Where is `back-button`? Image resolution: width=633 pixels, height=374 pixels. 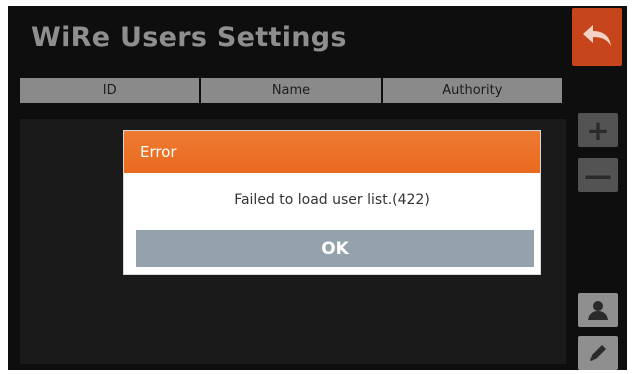 back-button is located at coordinates (597, 37).